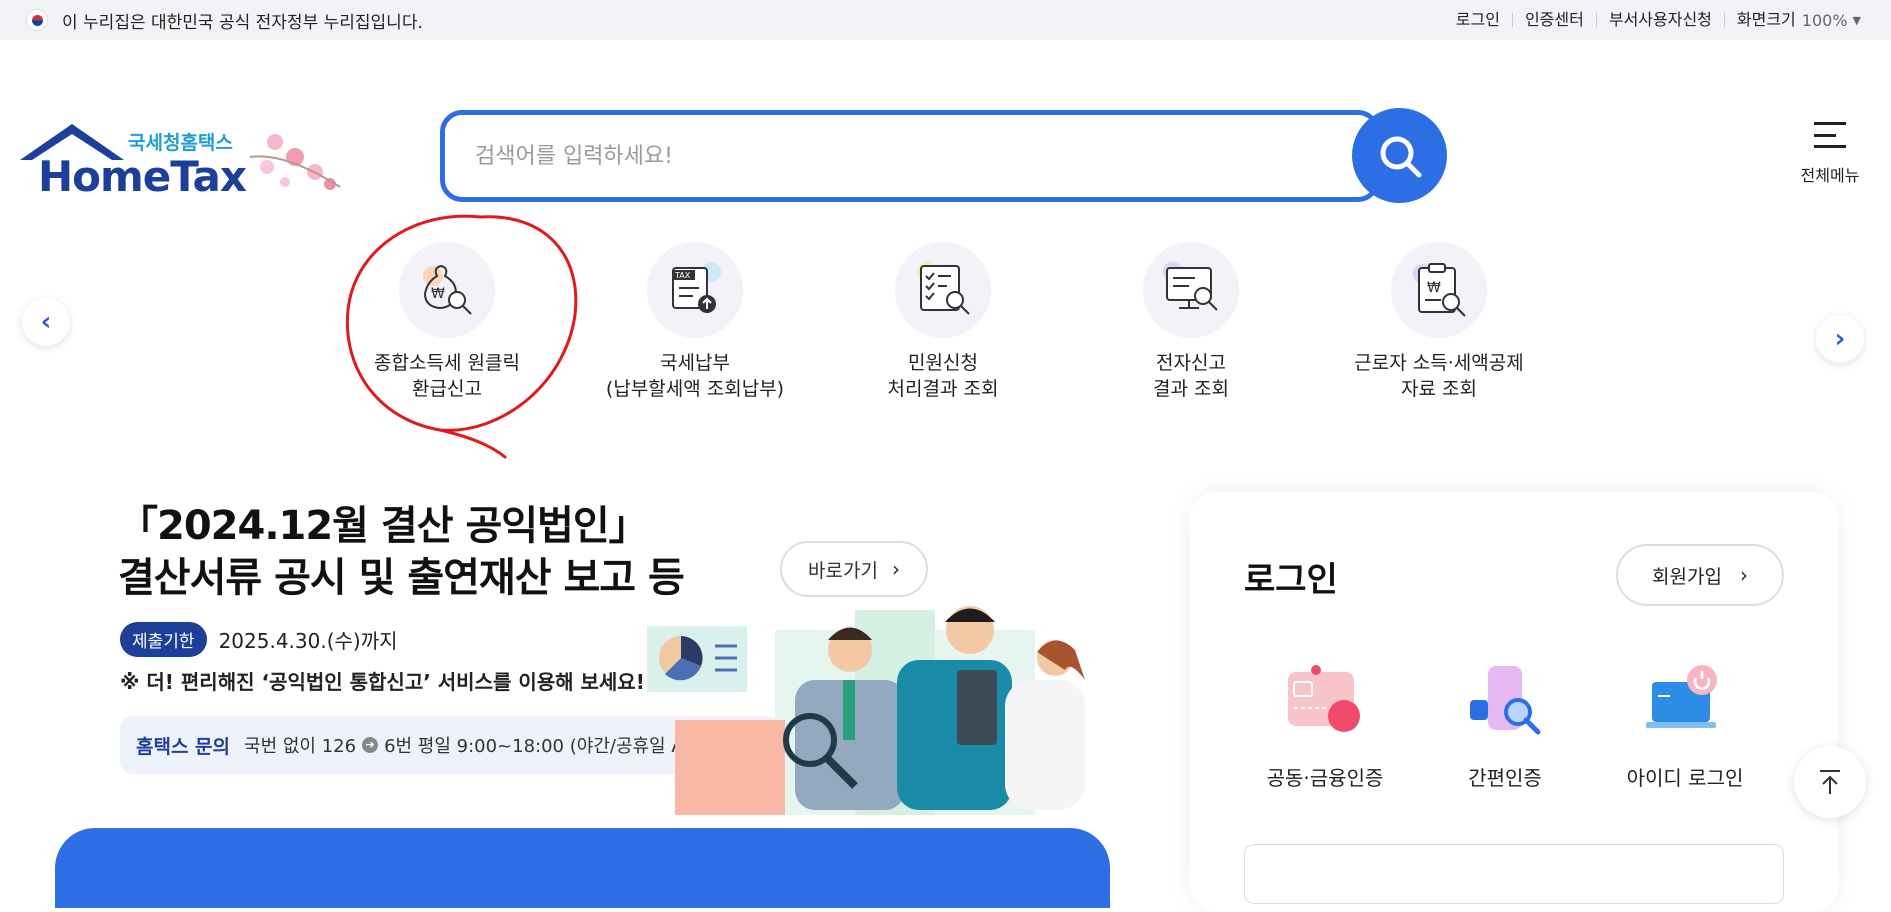 The height and width of the screenshot is (912, 1891). I want to click on arrow-up-icon, so click(1830, 782).